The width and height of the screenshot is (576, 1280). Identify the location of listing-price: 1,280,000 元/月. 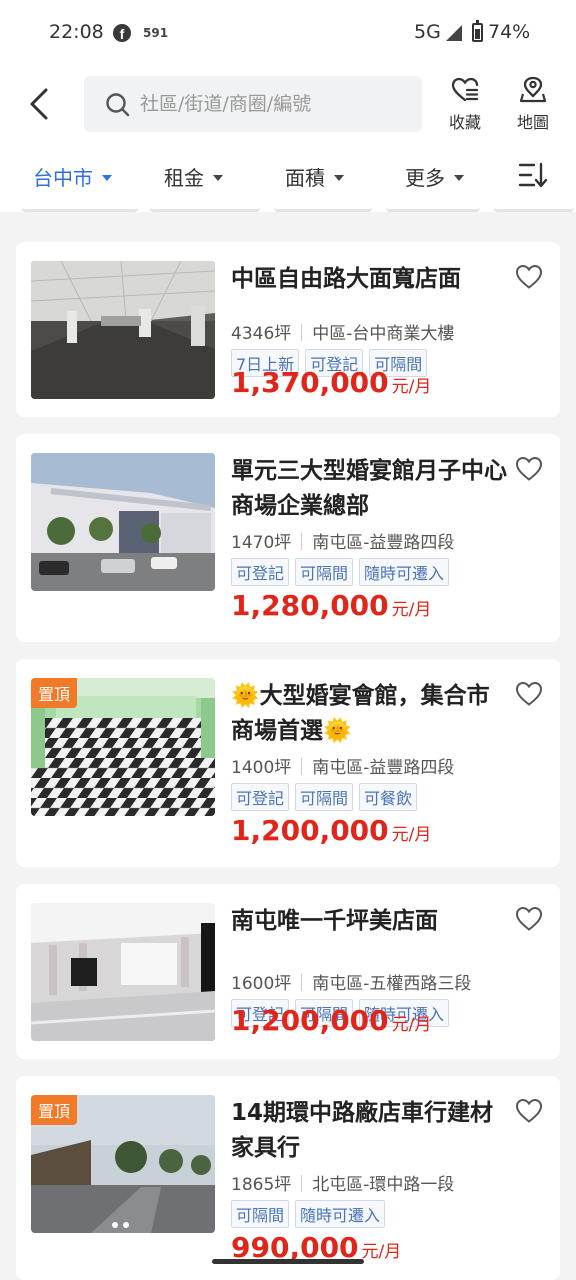
(331, 605).